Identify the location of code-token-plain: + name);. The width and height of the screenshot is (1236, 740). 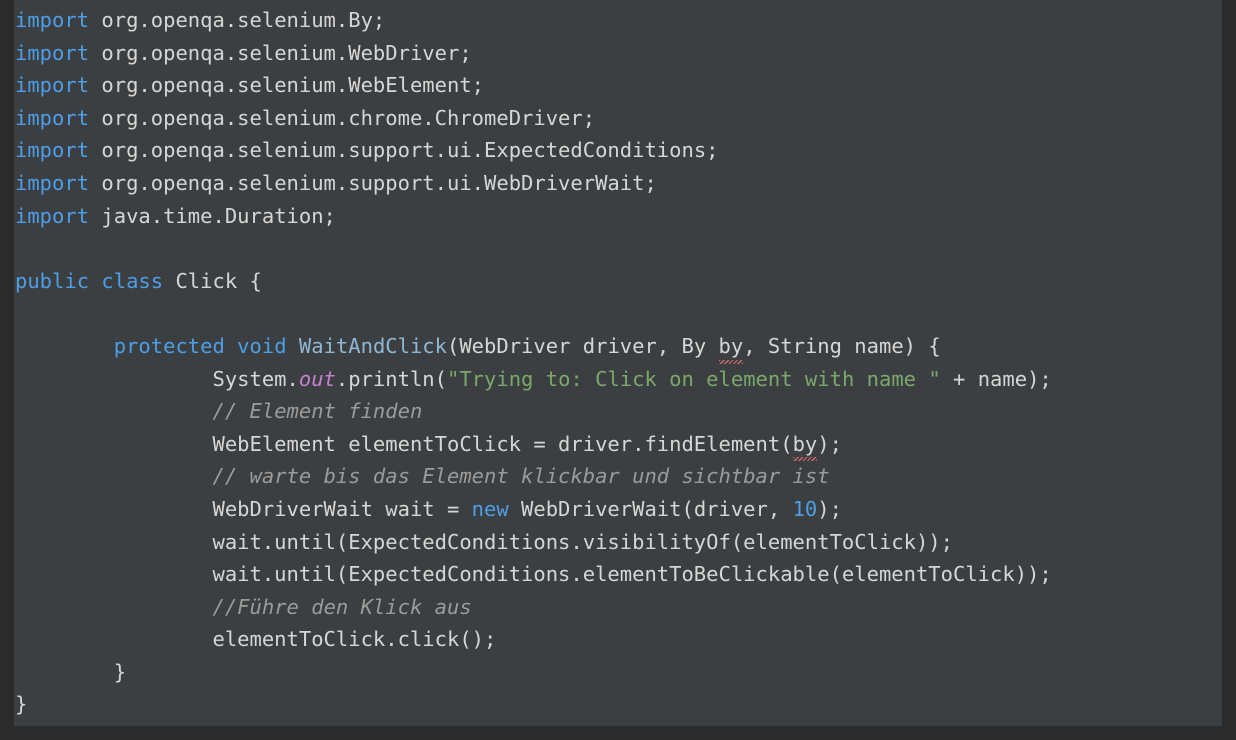
(996, 378).